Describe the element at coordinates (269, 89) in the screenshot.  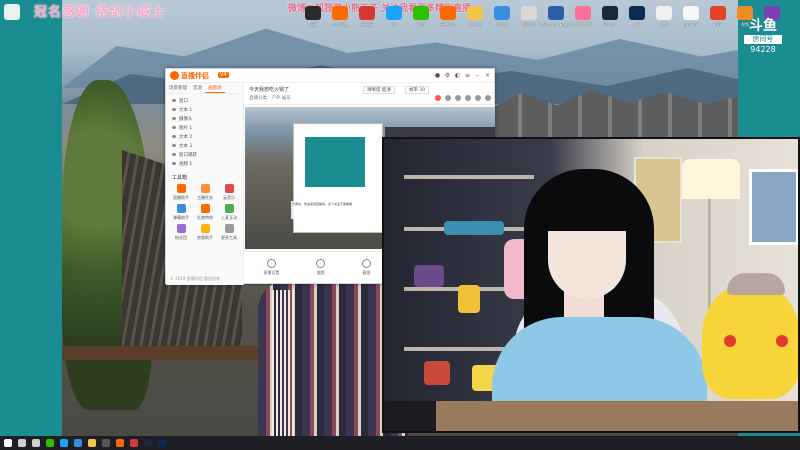
I see `live-title: 今天我想吃火锅了` at that location.